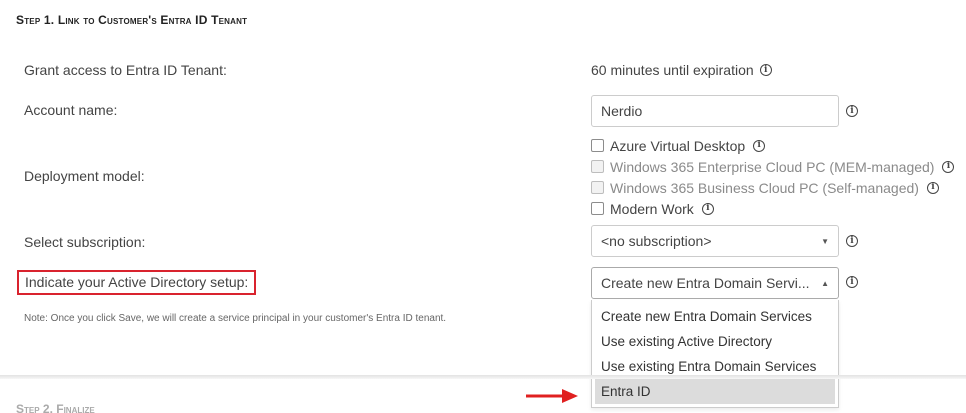  Describe the element at coordinates (715, 316) in the screenshot. I see `dropdown-option-create-entra-ds: Create new Entra Domain Services` at that location.